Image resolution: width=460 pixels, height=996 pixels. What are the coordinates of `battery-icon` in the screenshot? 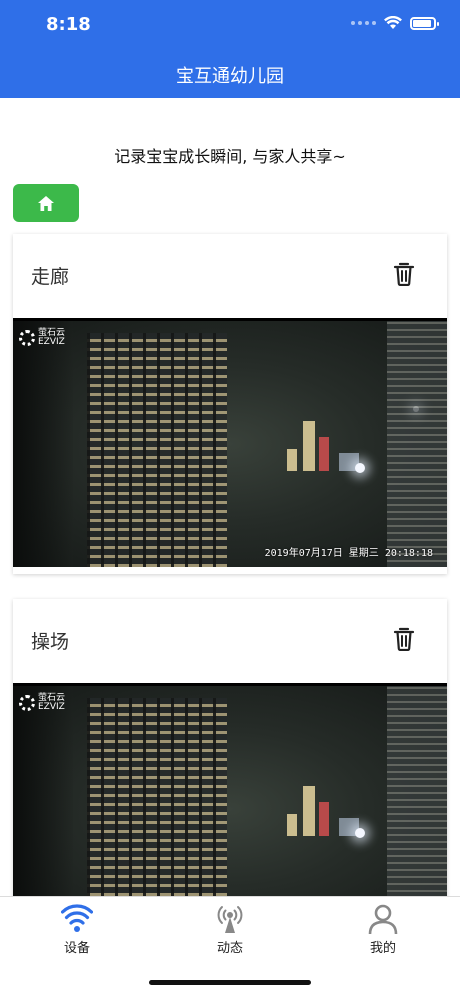 It's located at (424, 23).